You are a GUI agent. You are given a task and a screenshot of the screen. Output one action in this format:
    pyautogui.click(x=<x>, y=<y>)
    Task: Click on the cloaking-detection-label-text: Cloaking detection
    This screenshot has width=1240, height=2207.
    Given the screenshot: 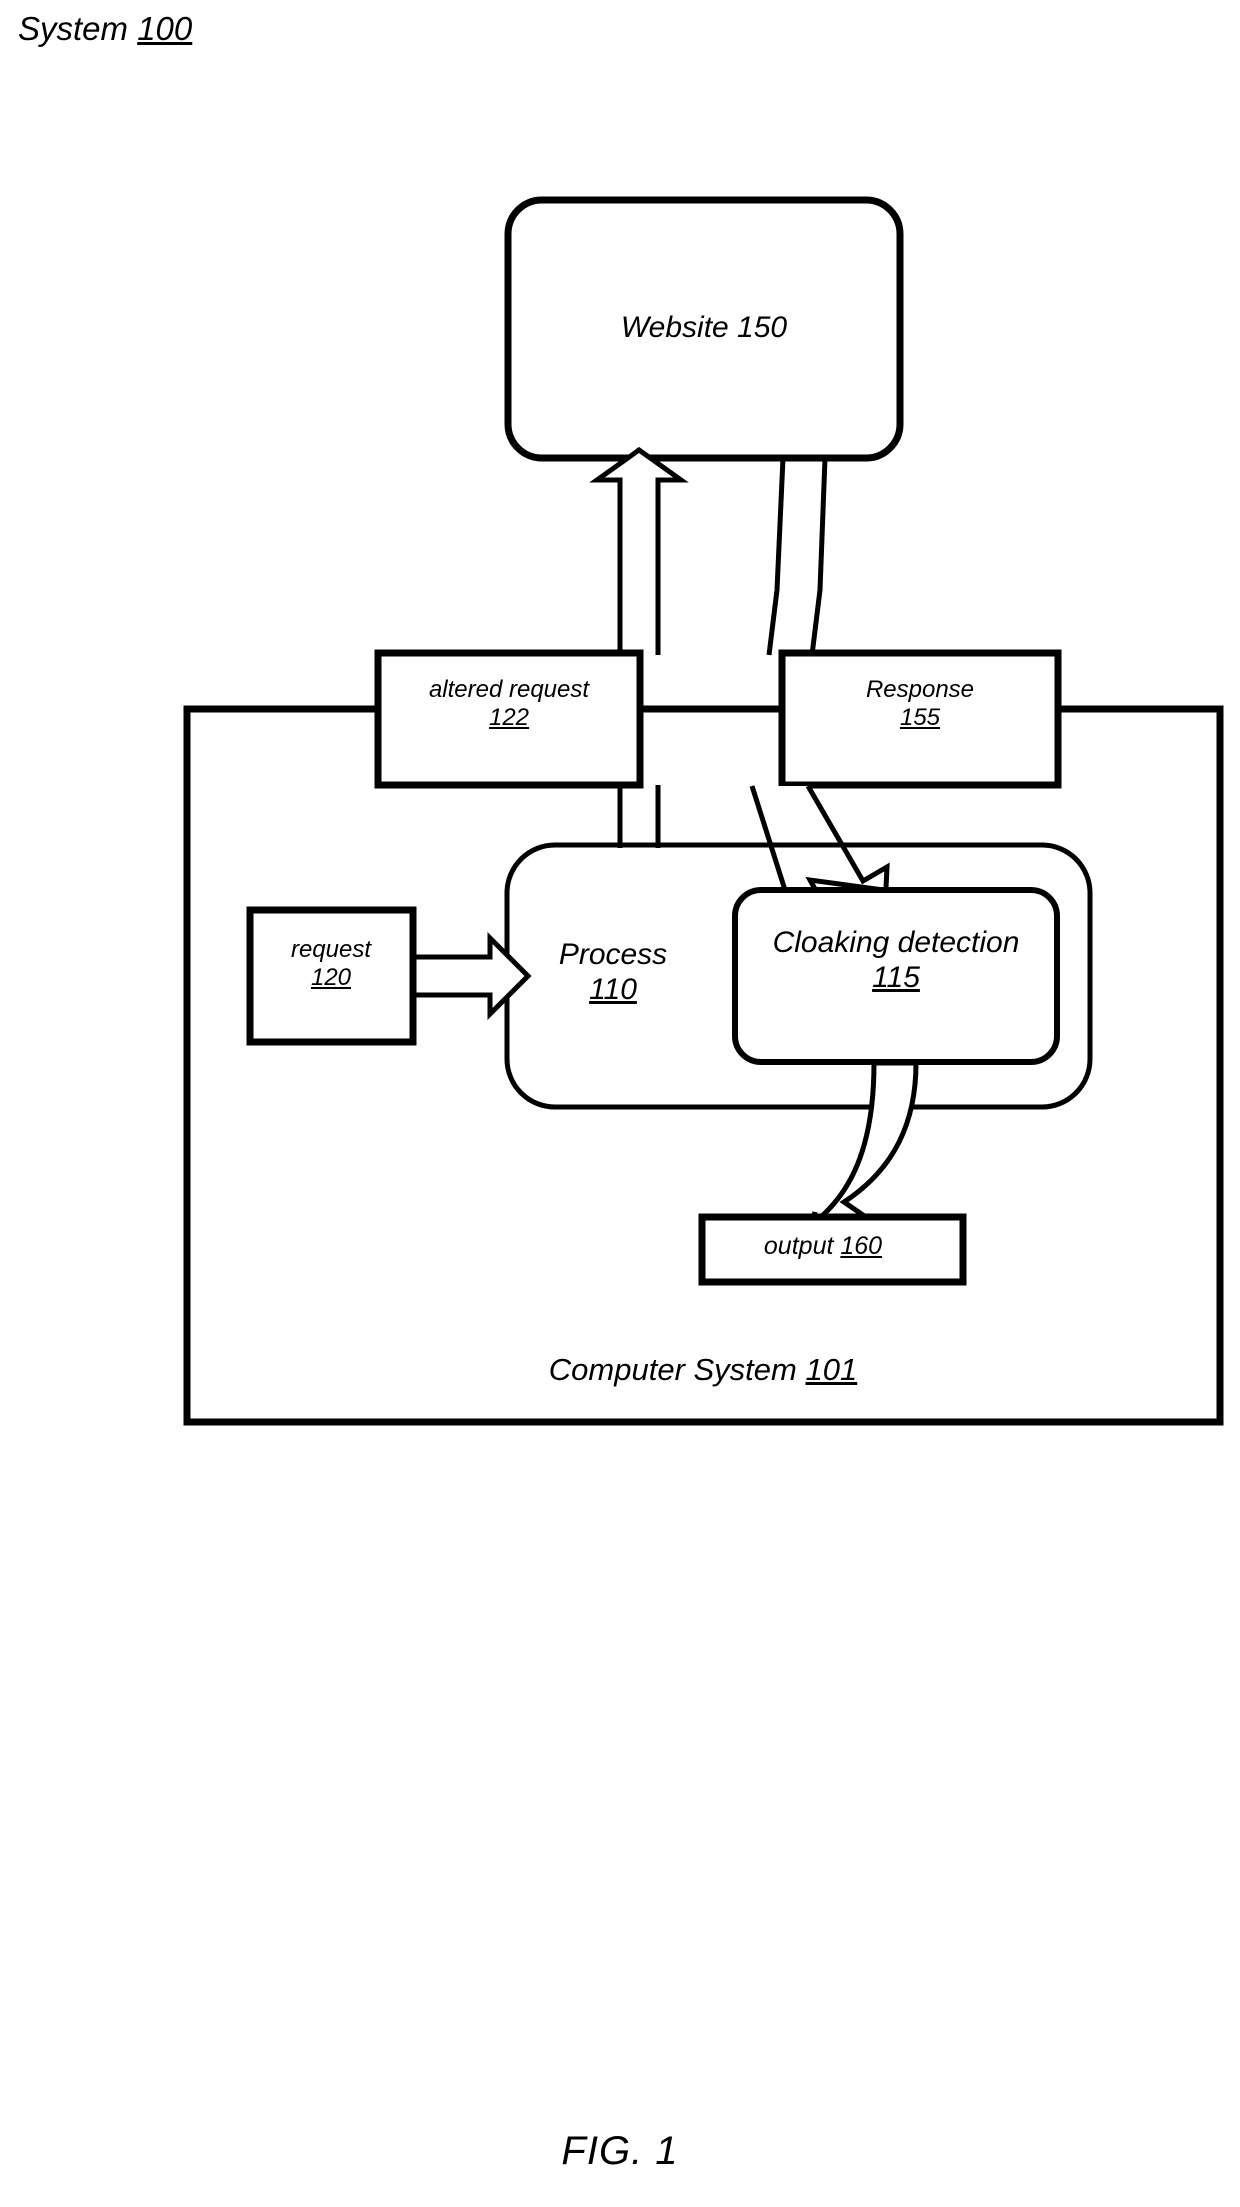 What is the action you would take?
    pyautogui.click(x=896, y=942)
    